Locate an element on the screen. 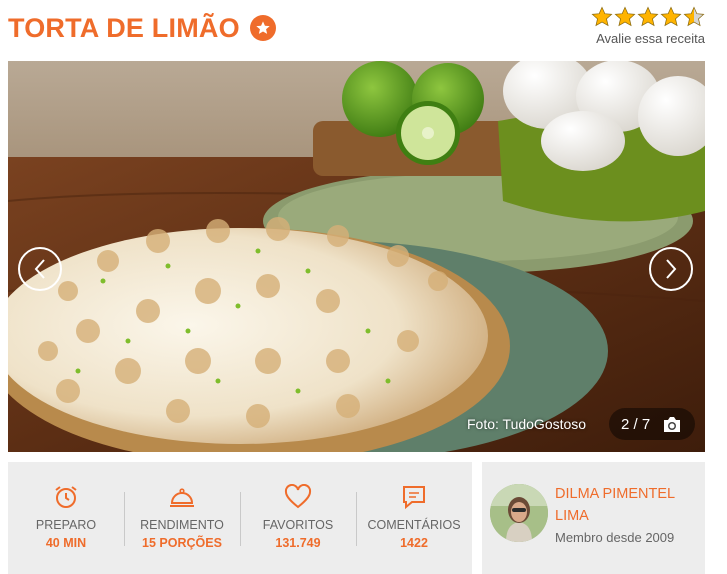 This screenshot has height=574, width=727. stat-label: PREPARO is located at coordinates (66, 525).